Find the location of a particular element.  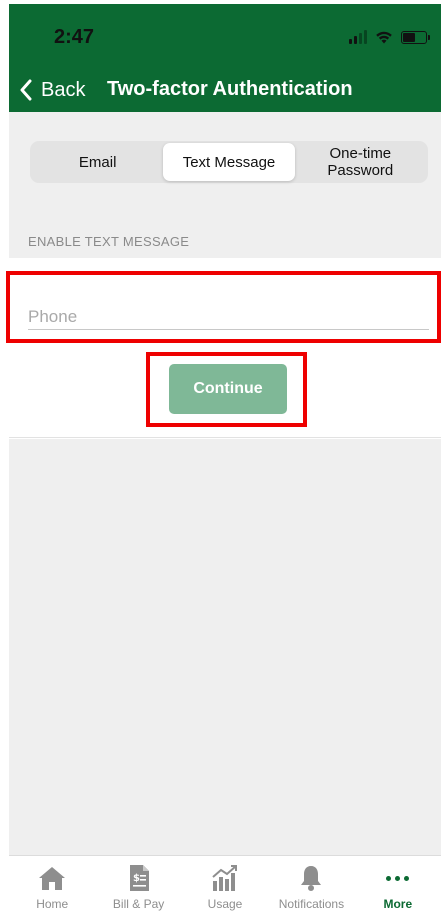

back-button: Back is located at coordinates (52, 90).